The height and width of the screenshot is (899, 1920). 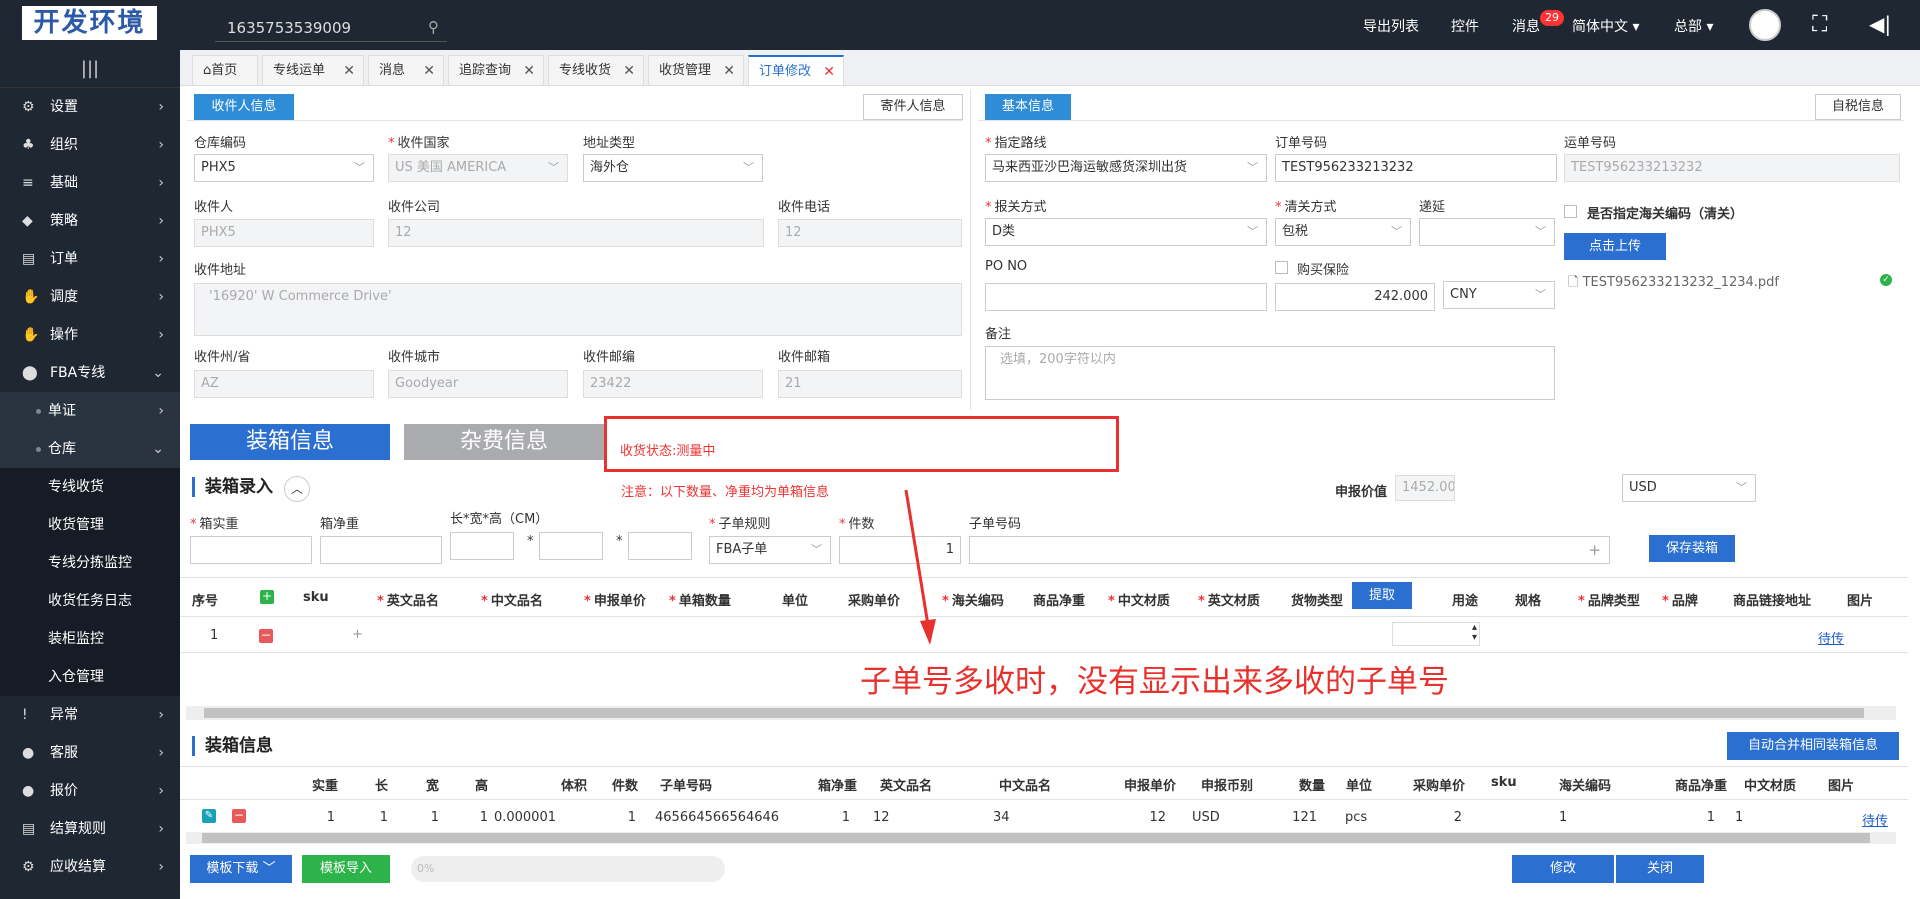 I want to click on receiver-info-tab: 收件人信息, so click(x=244, y=107).